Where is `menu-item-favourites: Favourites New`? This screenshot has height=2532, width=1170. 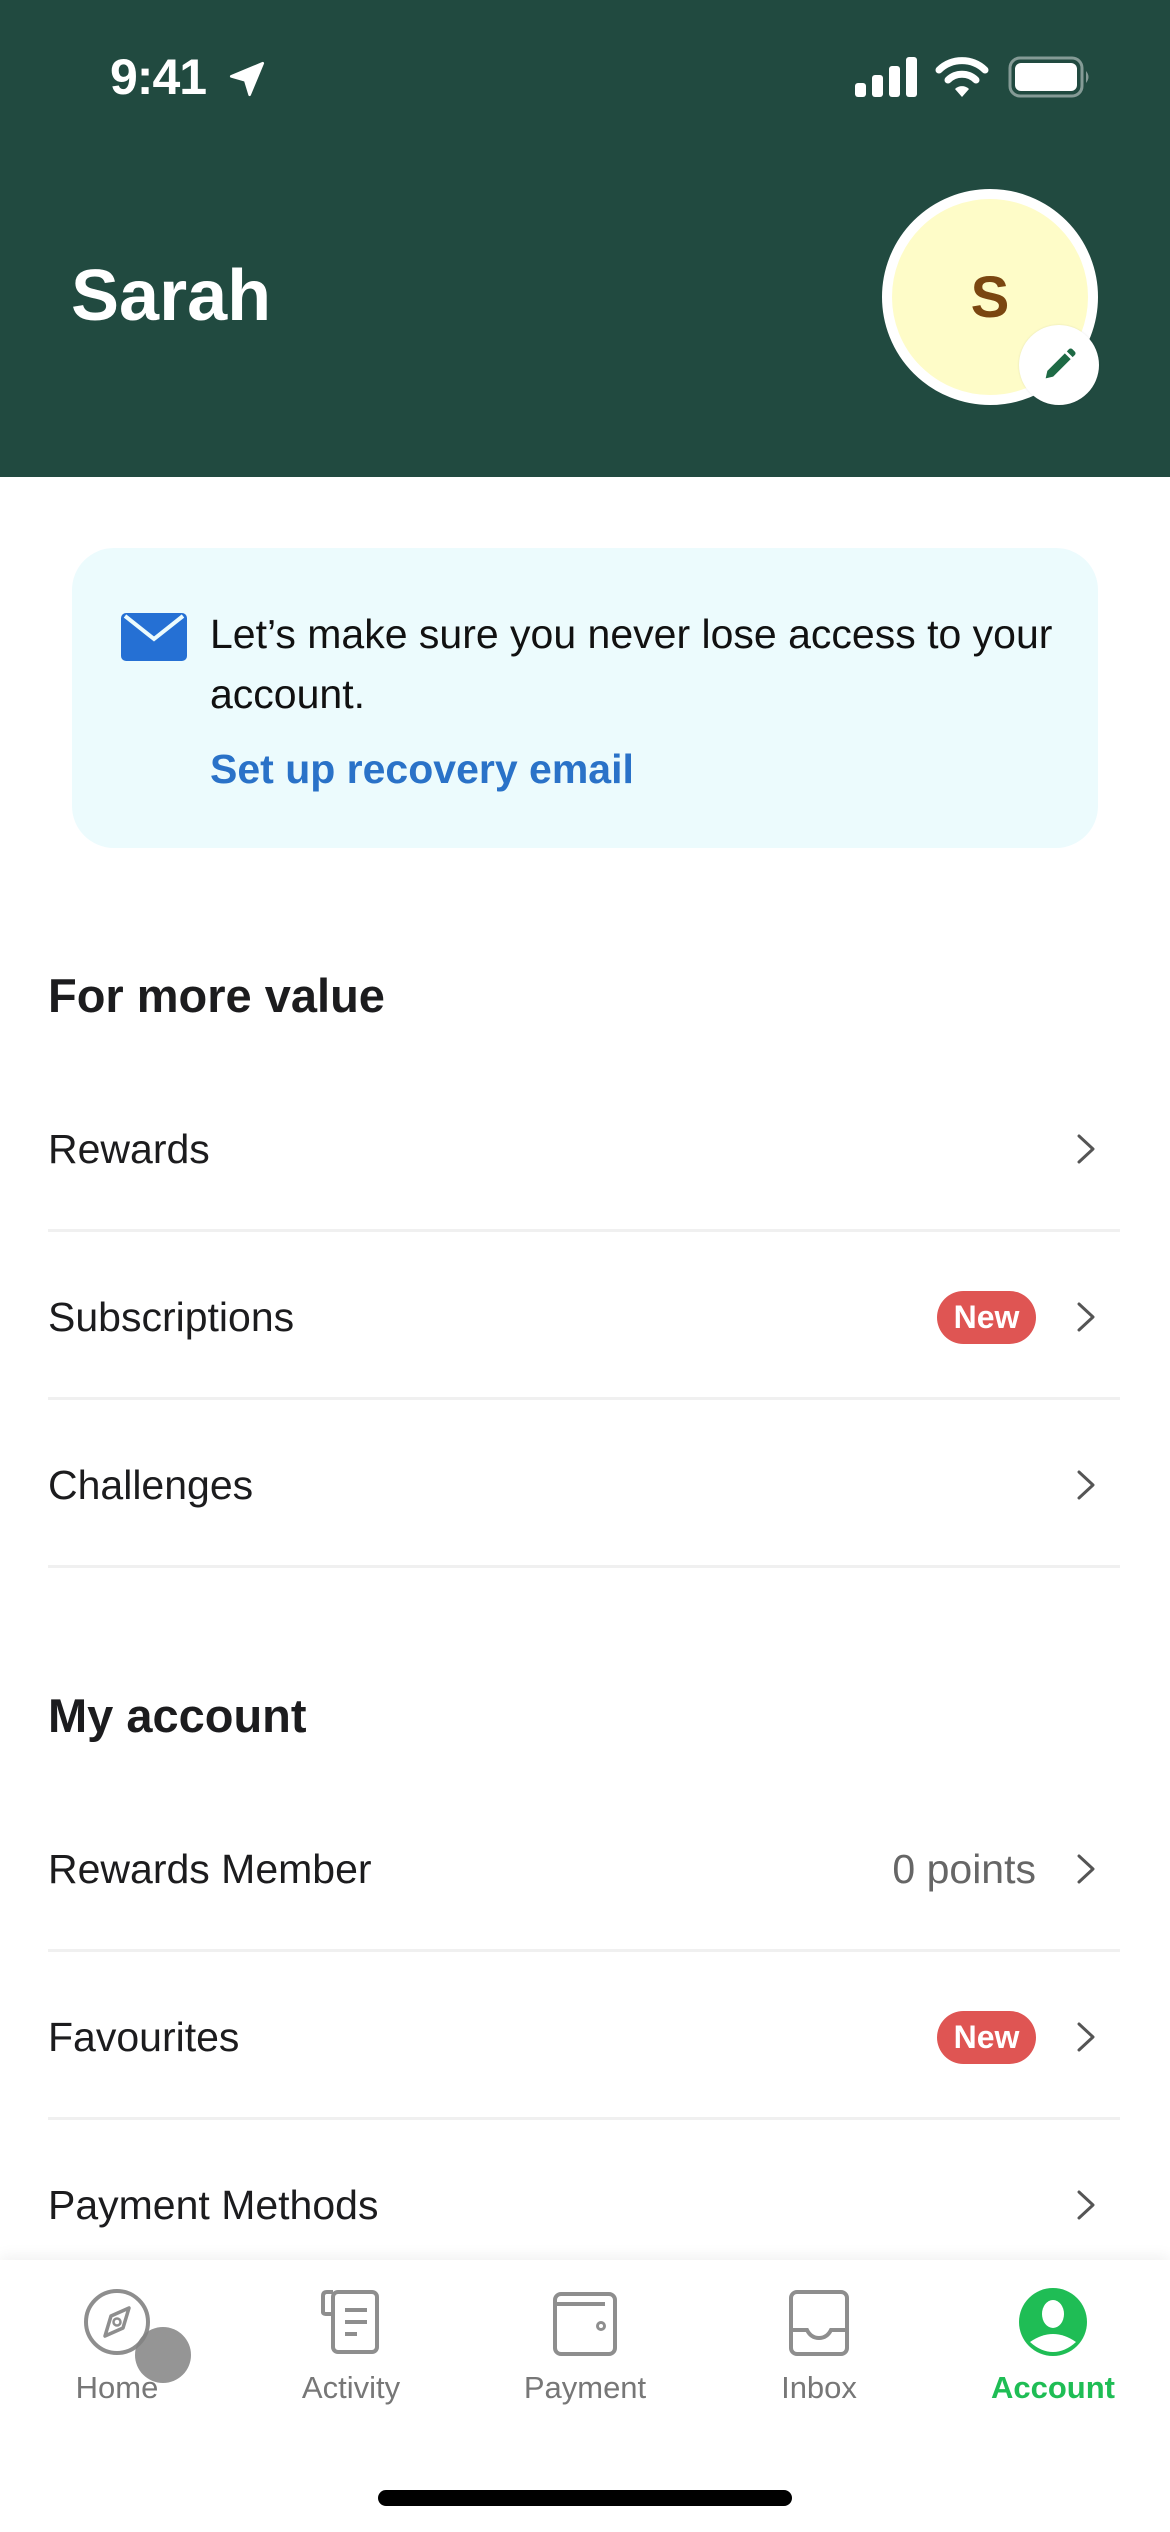 menu-item-favourites: Favourites New is located at coordinates (584, 2037).